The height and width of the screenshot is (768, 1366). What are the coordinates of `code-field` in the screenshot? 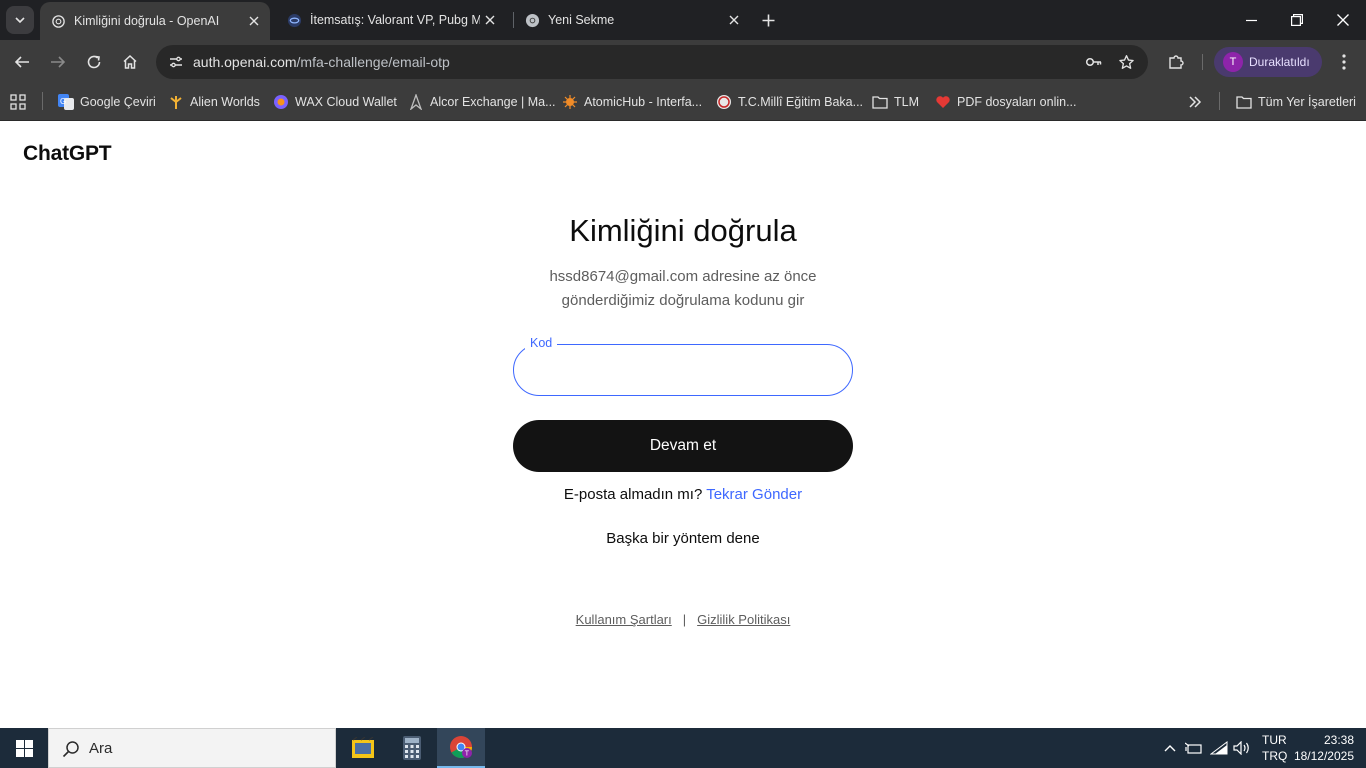 It's located at (683, 370).